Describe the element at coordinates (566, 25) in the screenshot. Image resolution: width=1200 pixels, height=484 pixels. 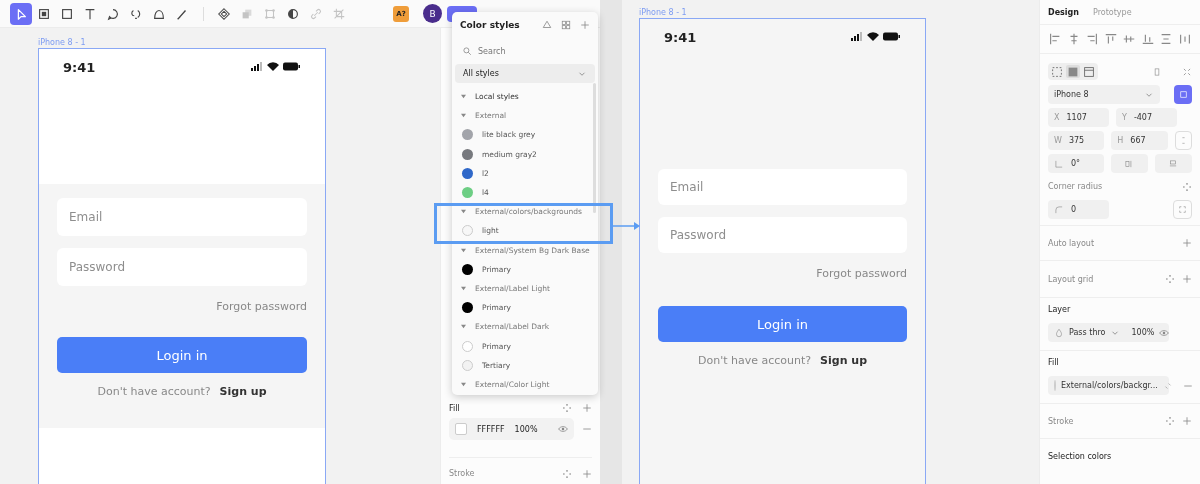
I see `grid-icon` at that location.